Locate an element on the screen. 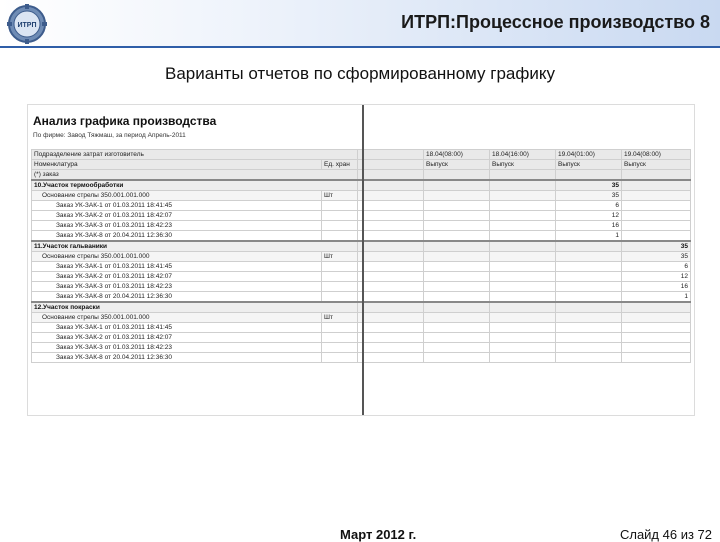 This screenshot has height=542, width=720. header-period: 19.04(08:00) is located at coordinates (656, 154).